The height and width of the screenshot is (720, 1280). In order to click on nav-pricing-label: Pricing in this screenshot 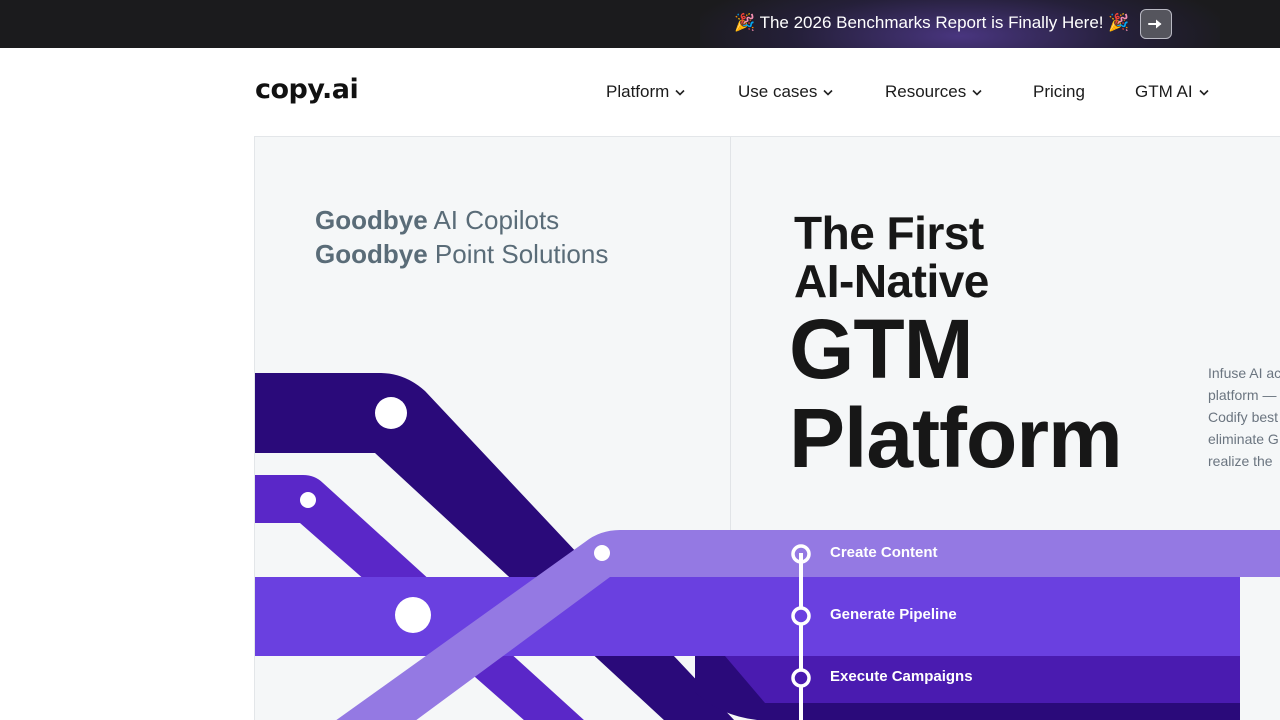, I will do `click(1059, 91)`.